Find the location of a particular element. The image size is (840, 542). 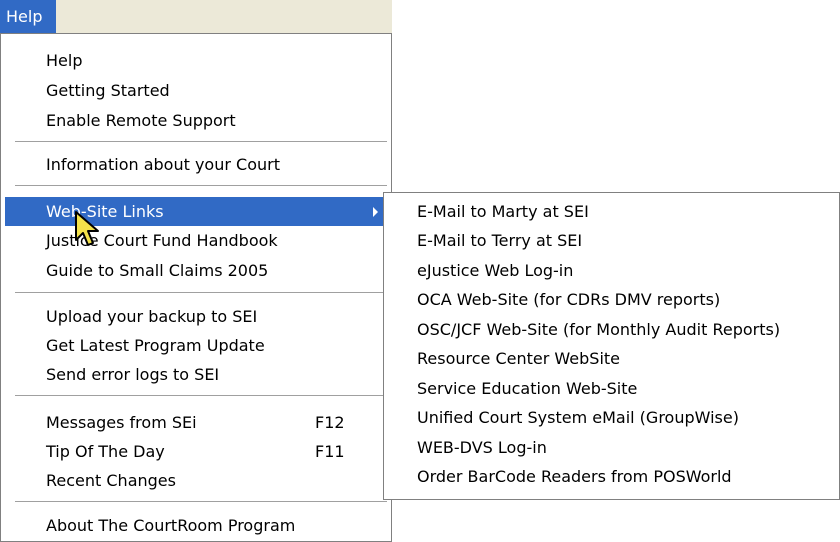

submenu-item-resource-center: Resource Center WebSite is located at coordinates (611, 358).